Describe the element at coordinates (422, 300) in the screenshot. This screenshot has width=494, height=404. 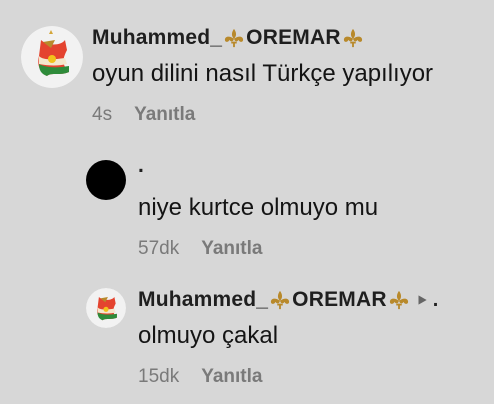
I see `reply-arrow-icon` at that location.